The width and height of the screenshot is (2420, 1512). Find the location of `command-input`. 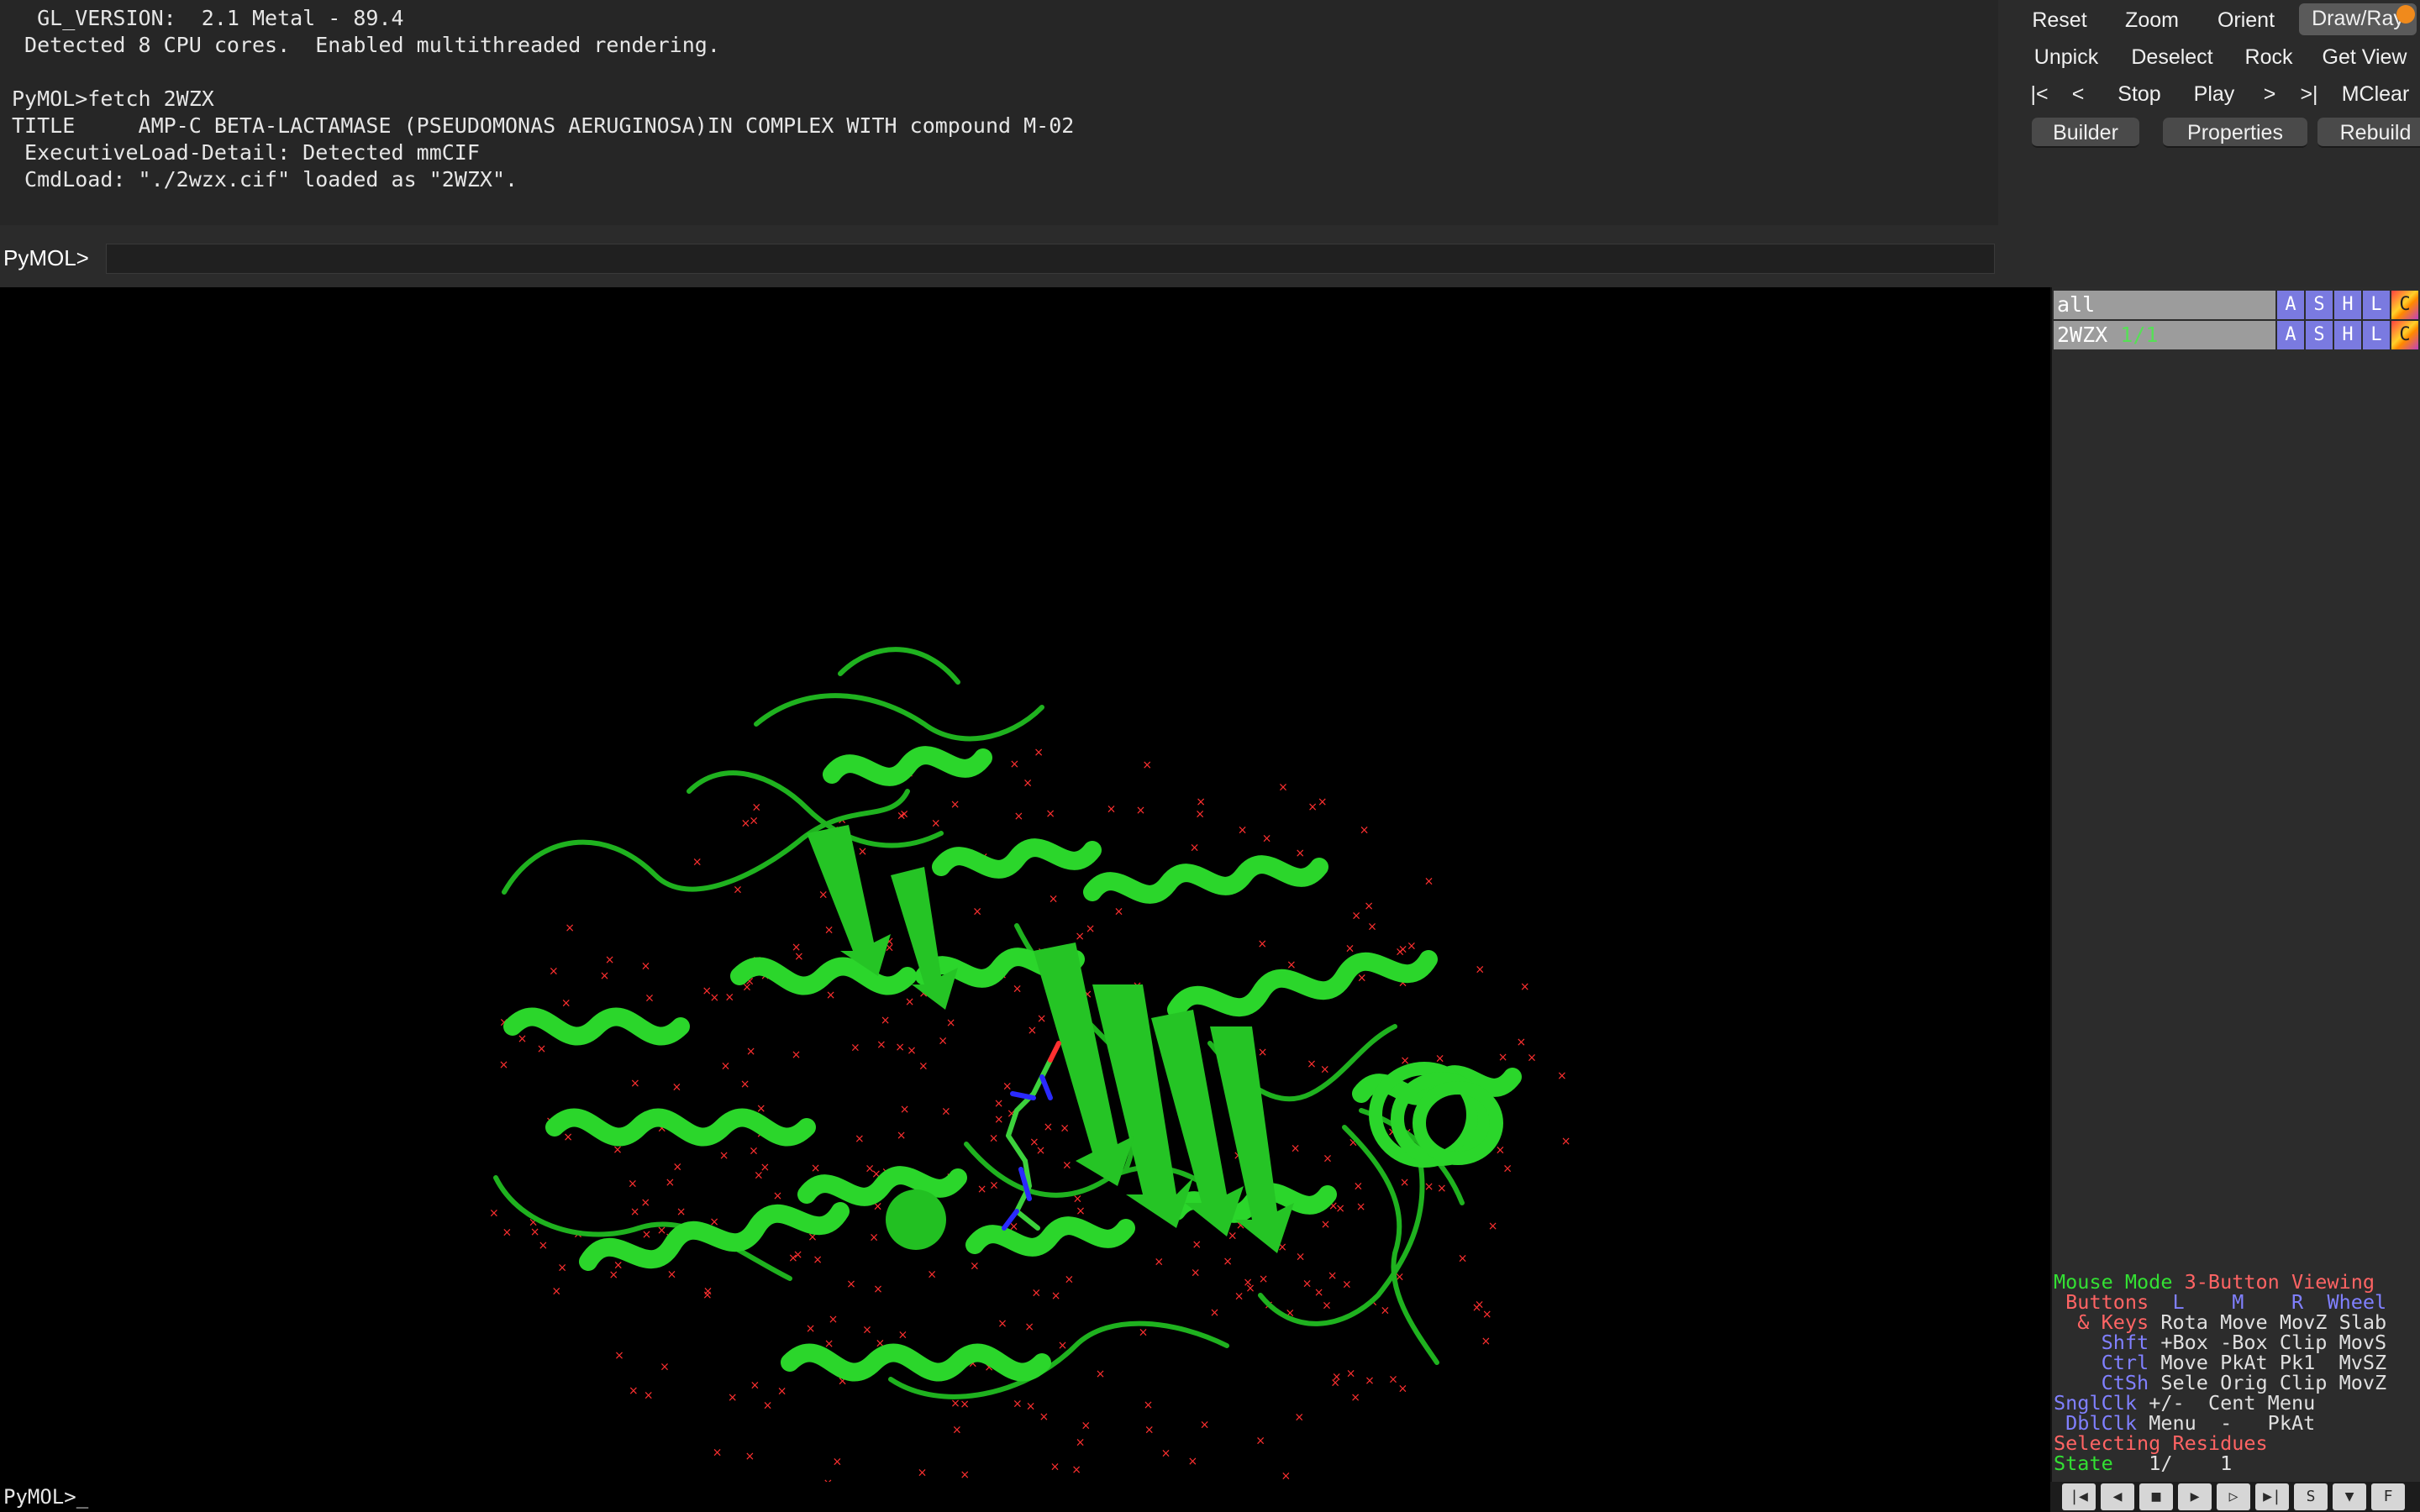

command-input is located at coordinates (1050, 259).